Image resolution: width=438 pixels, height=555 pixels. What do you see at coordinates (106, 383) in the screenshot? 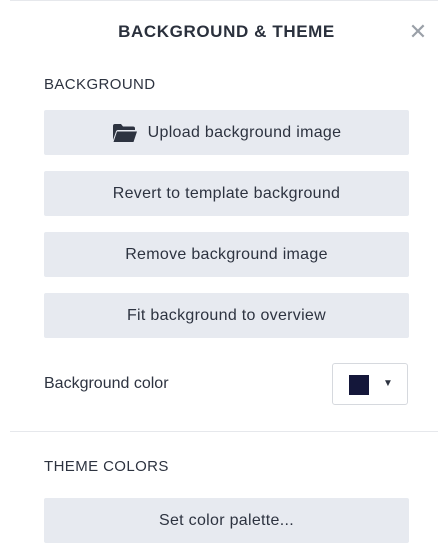
I see `background-color-label: Background color` at bounding box center [106, 383].